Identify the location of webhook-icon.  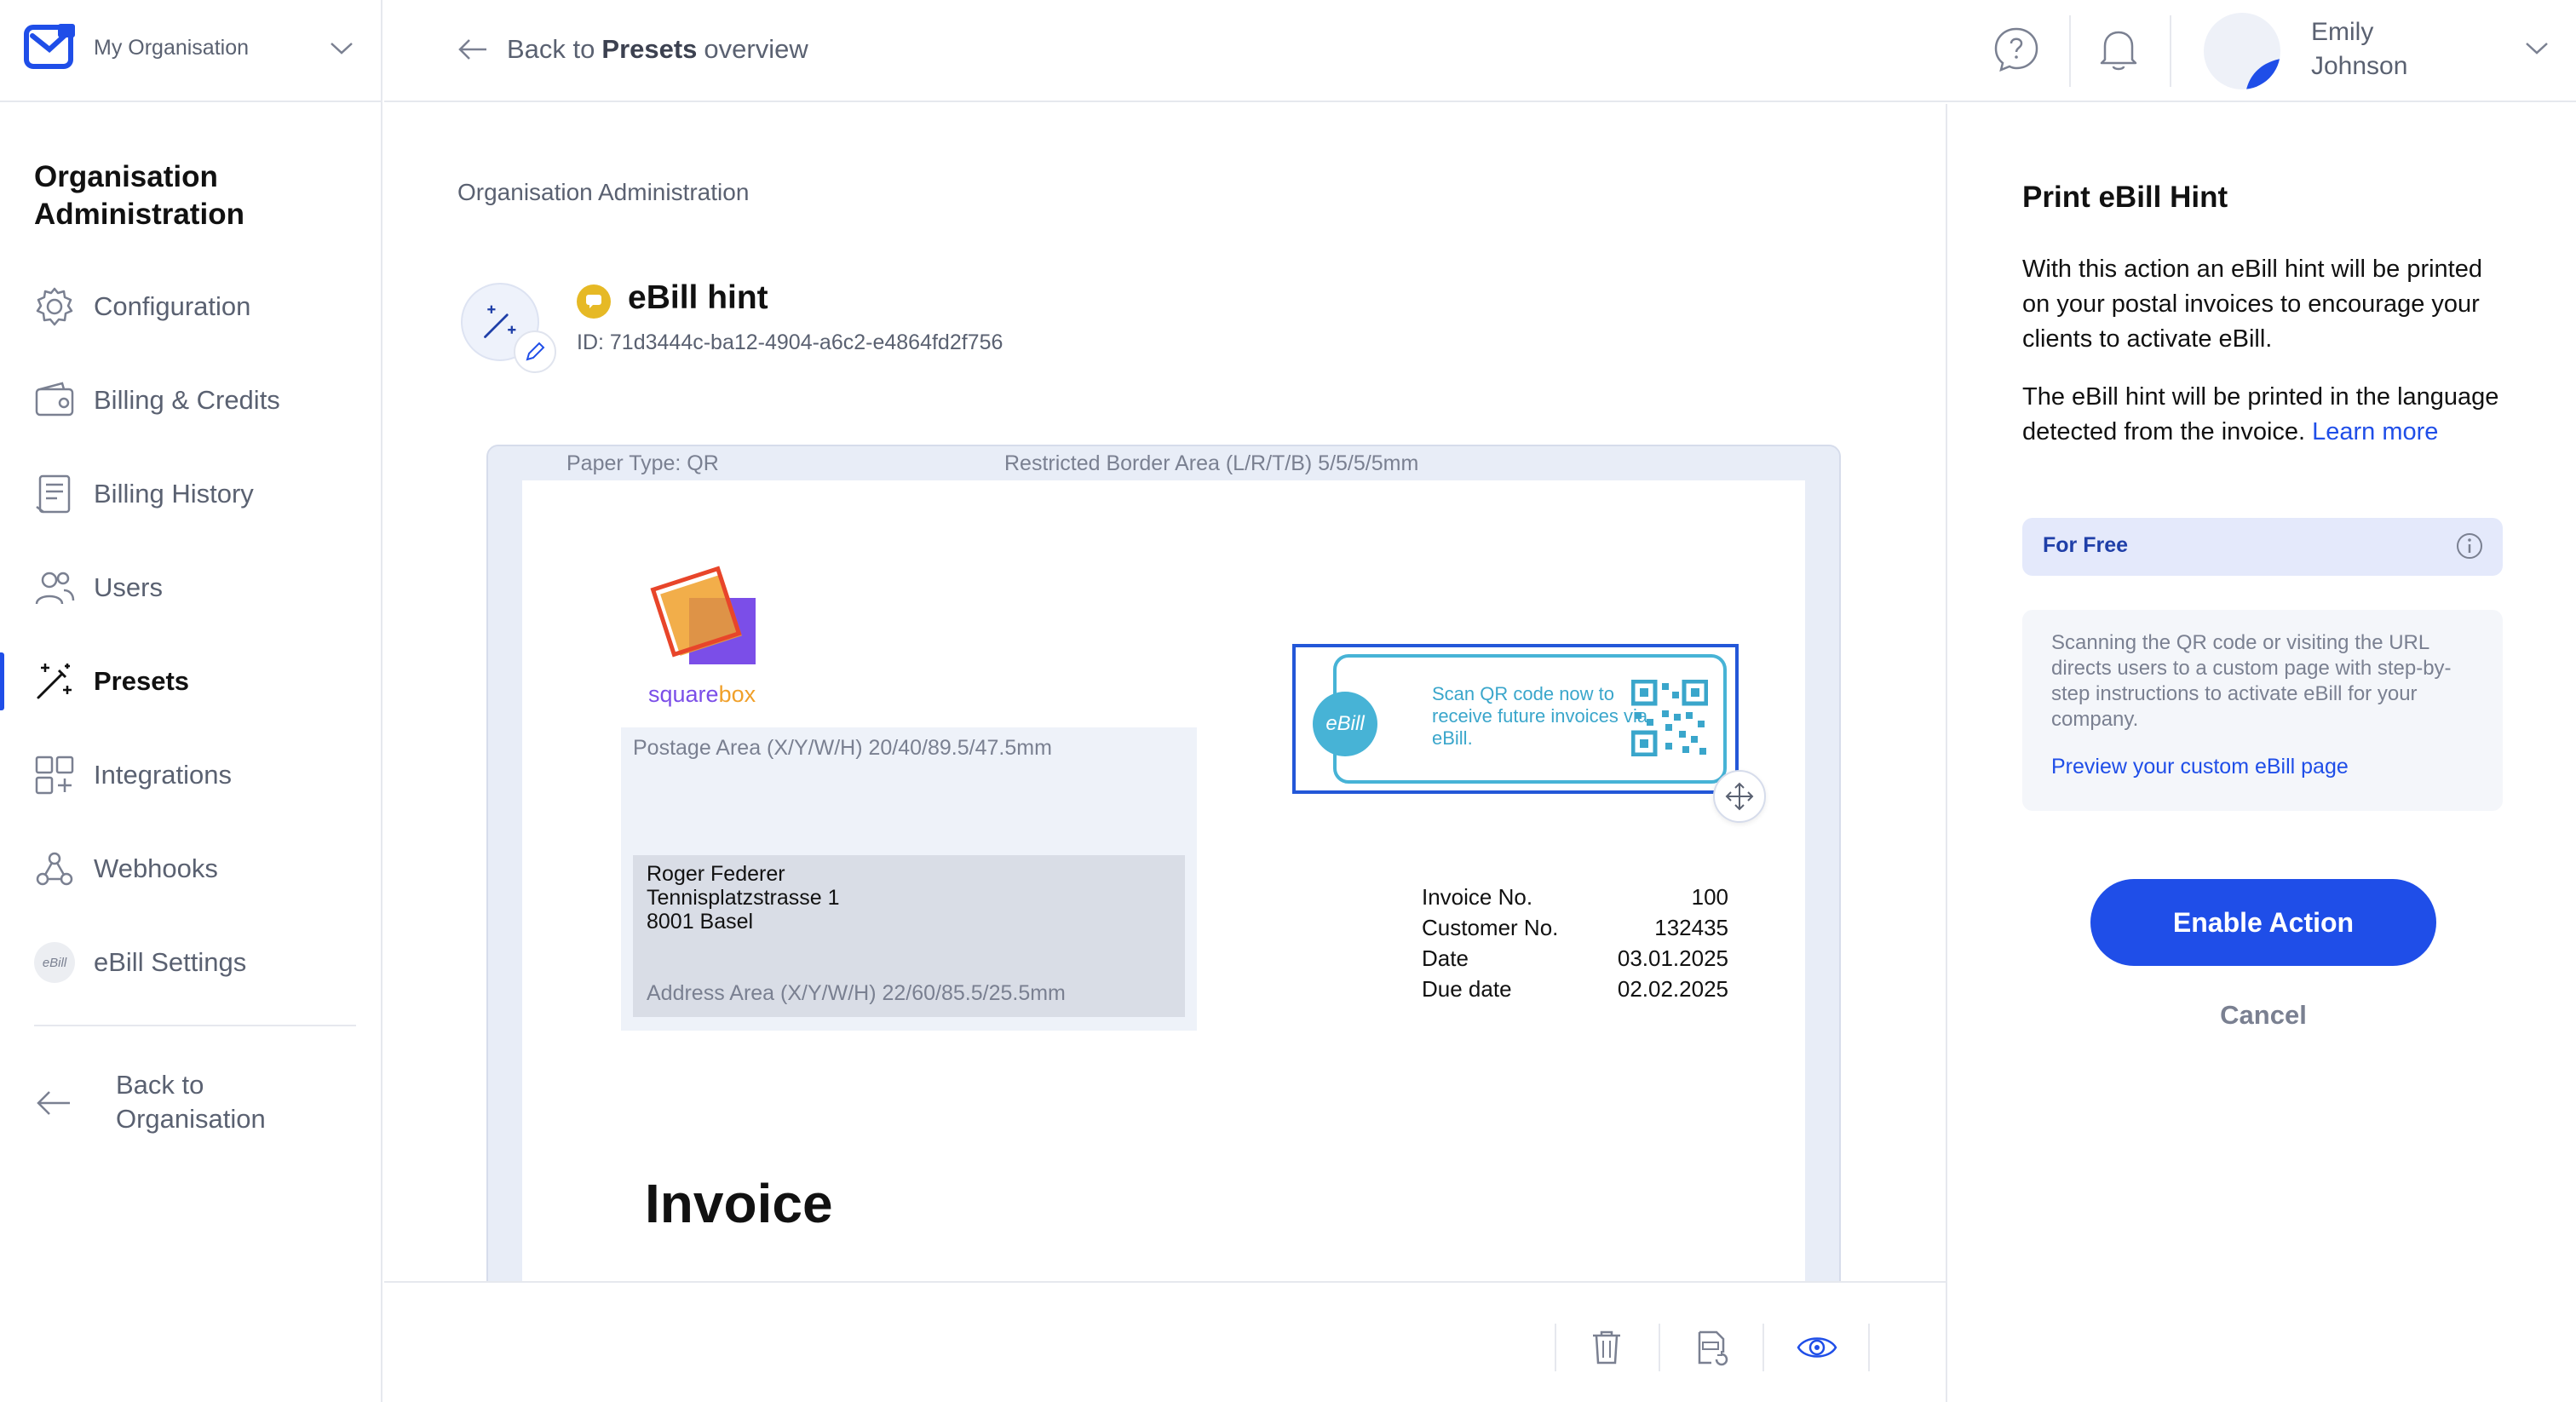
(55, 869).